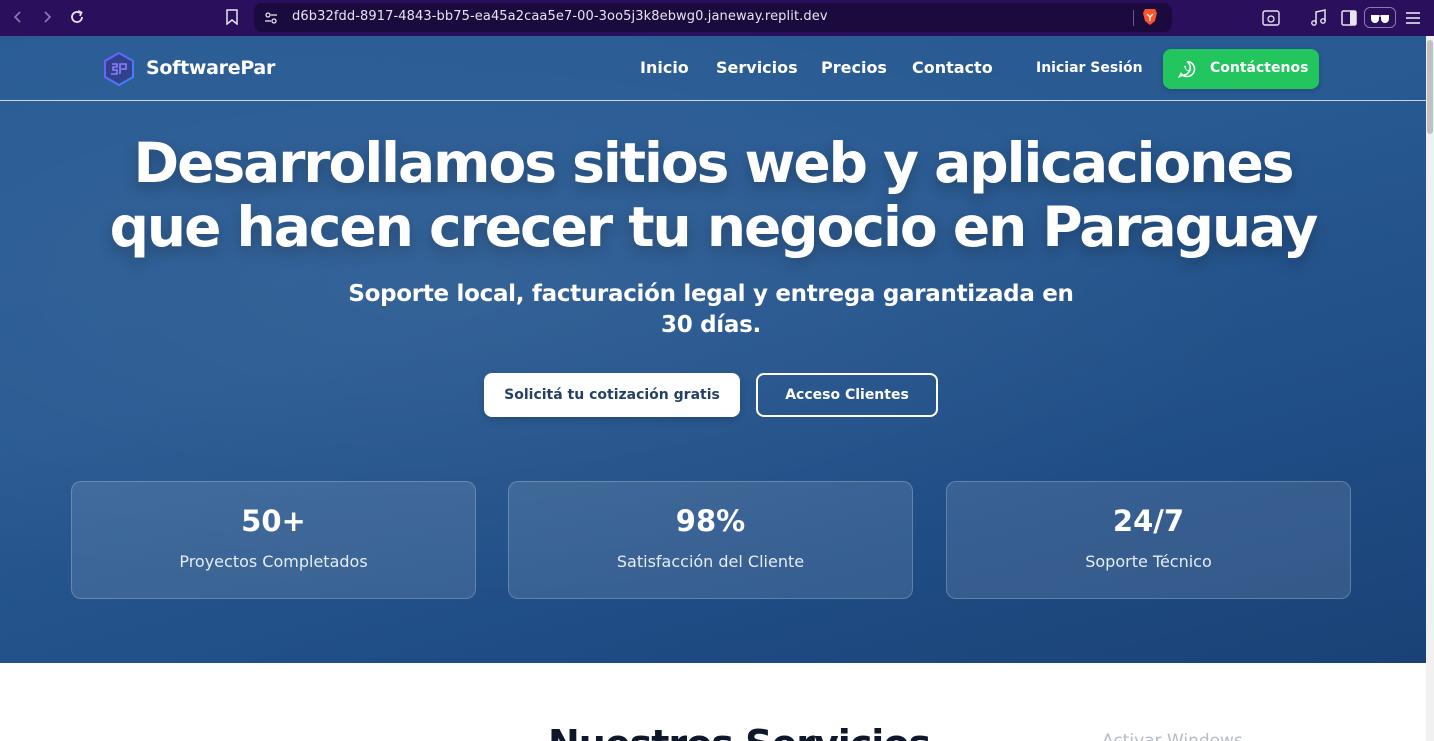 This screenshot has height=741, width=1434. I want to click on stat-card-projects: 50+ Proyectos Completados, so click(273, 540).